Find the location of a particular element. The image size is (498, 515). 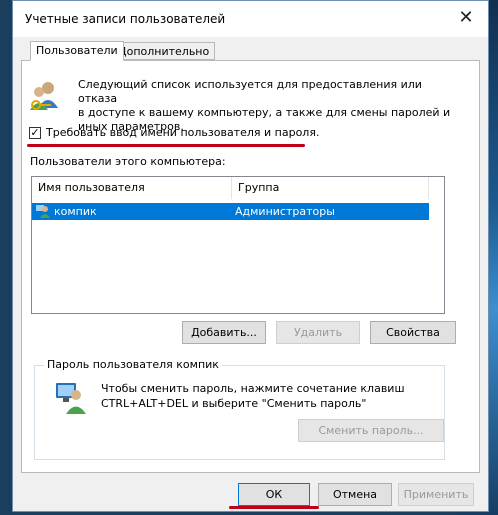

properties-button: Свойства is located at coordinates (413, 332).